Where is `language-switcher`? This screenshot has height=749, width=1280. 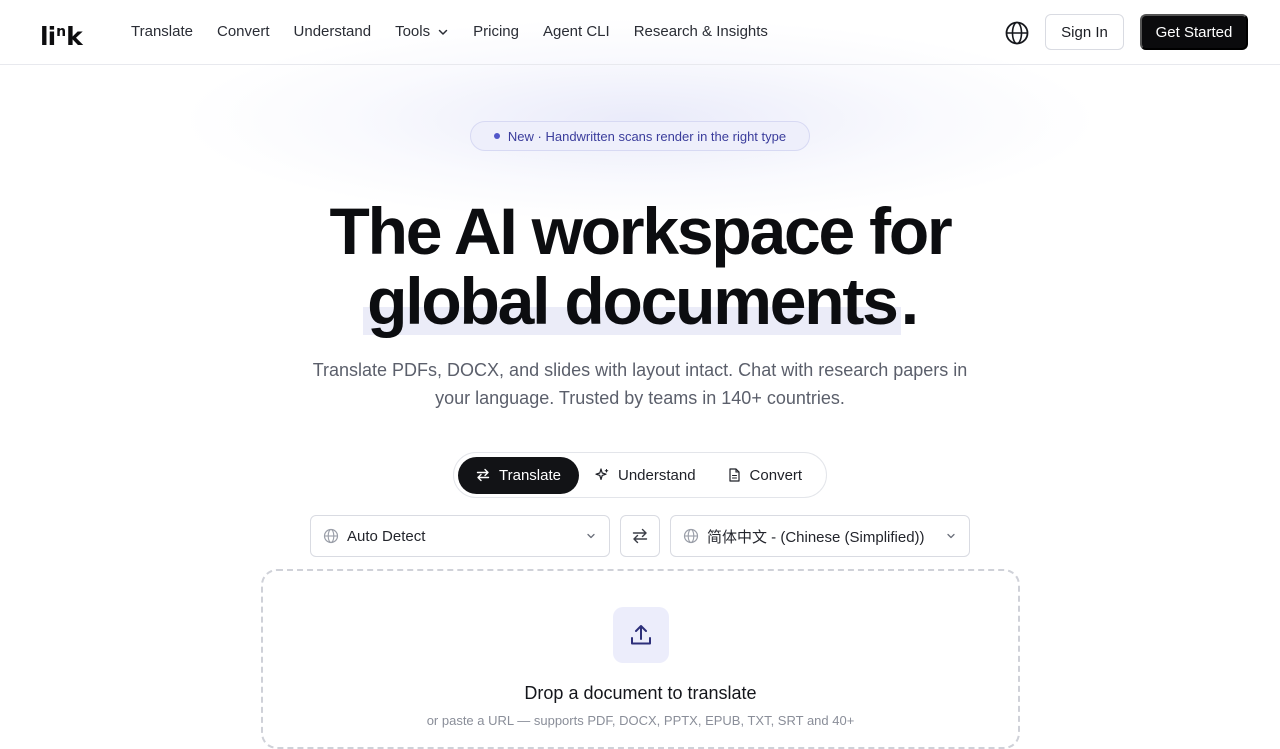 language-switcher is located at coordinates (1017, 33).